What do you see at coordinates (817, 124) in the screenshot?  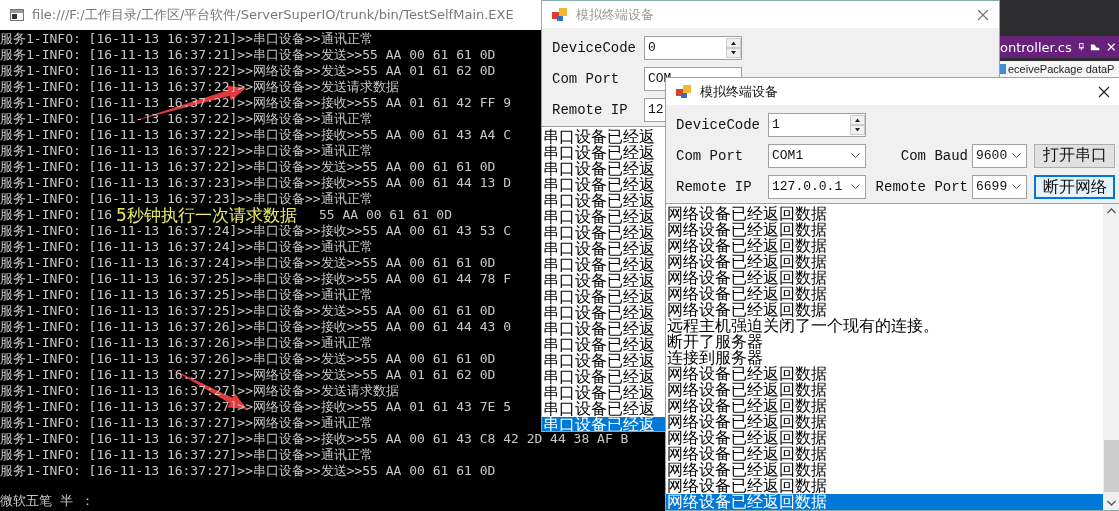 I see `number-spinner: 1` at bounding box center [817, 124].